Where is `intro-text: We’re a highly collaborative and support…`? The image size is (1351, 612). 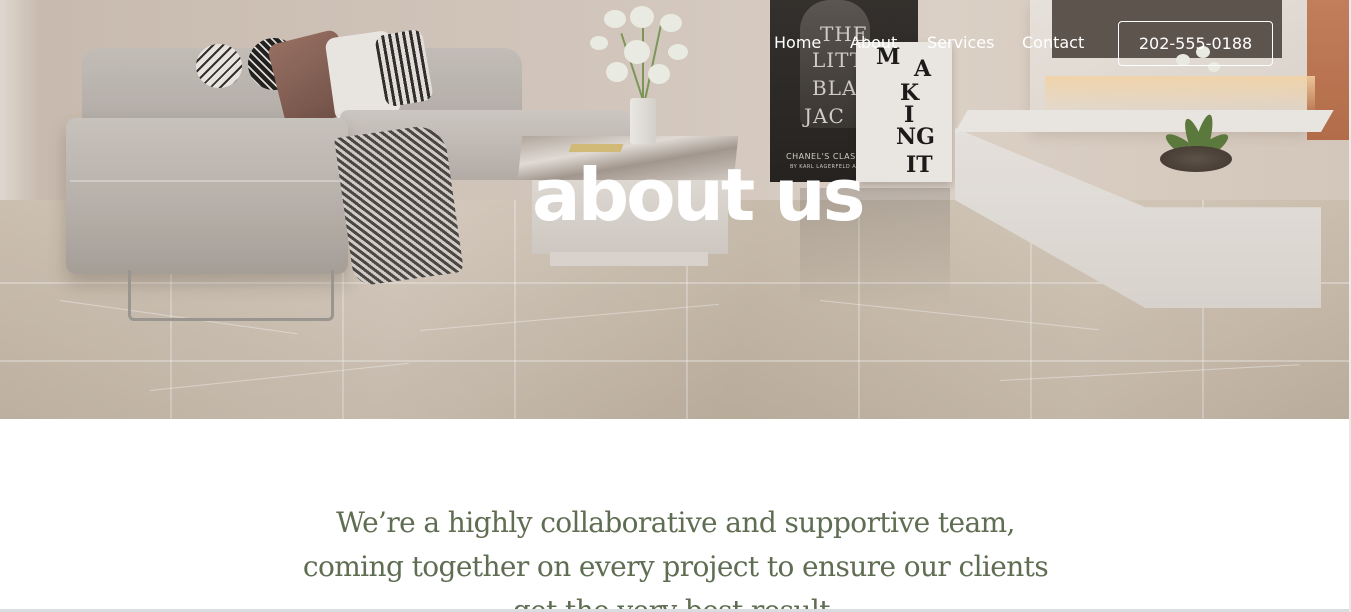
intro-text: We’re a highly collaborative and support… is located at coordinates (675, 559).